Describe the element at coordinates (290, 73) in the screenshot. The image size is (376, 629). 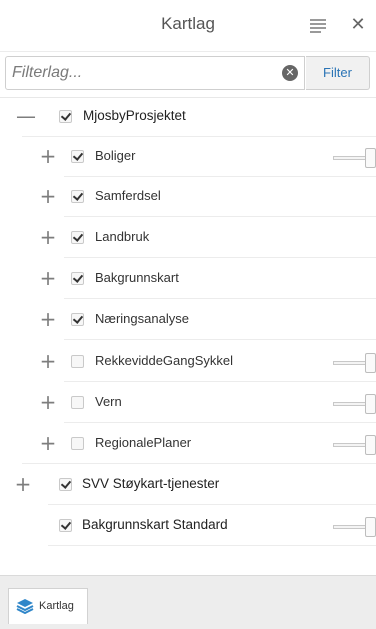
I see `clear-icon: ✕` at that location.